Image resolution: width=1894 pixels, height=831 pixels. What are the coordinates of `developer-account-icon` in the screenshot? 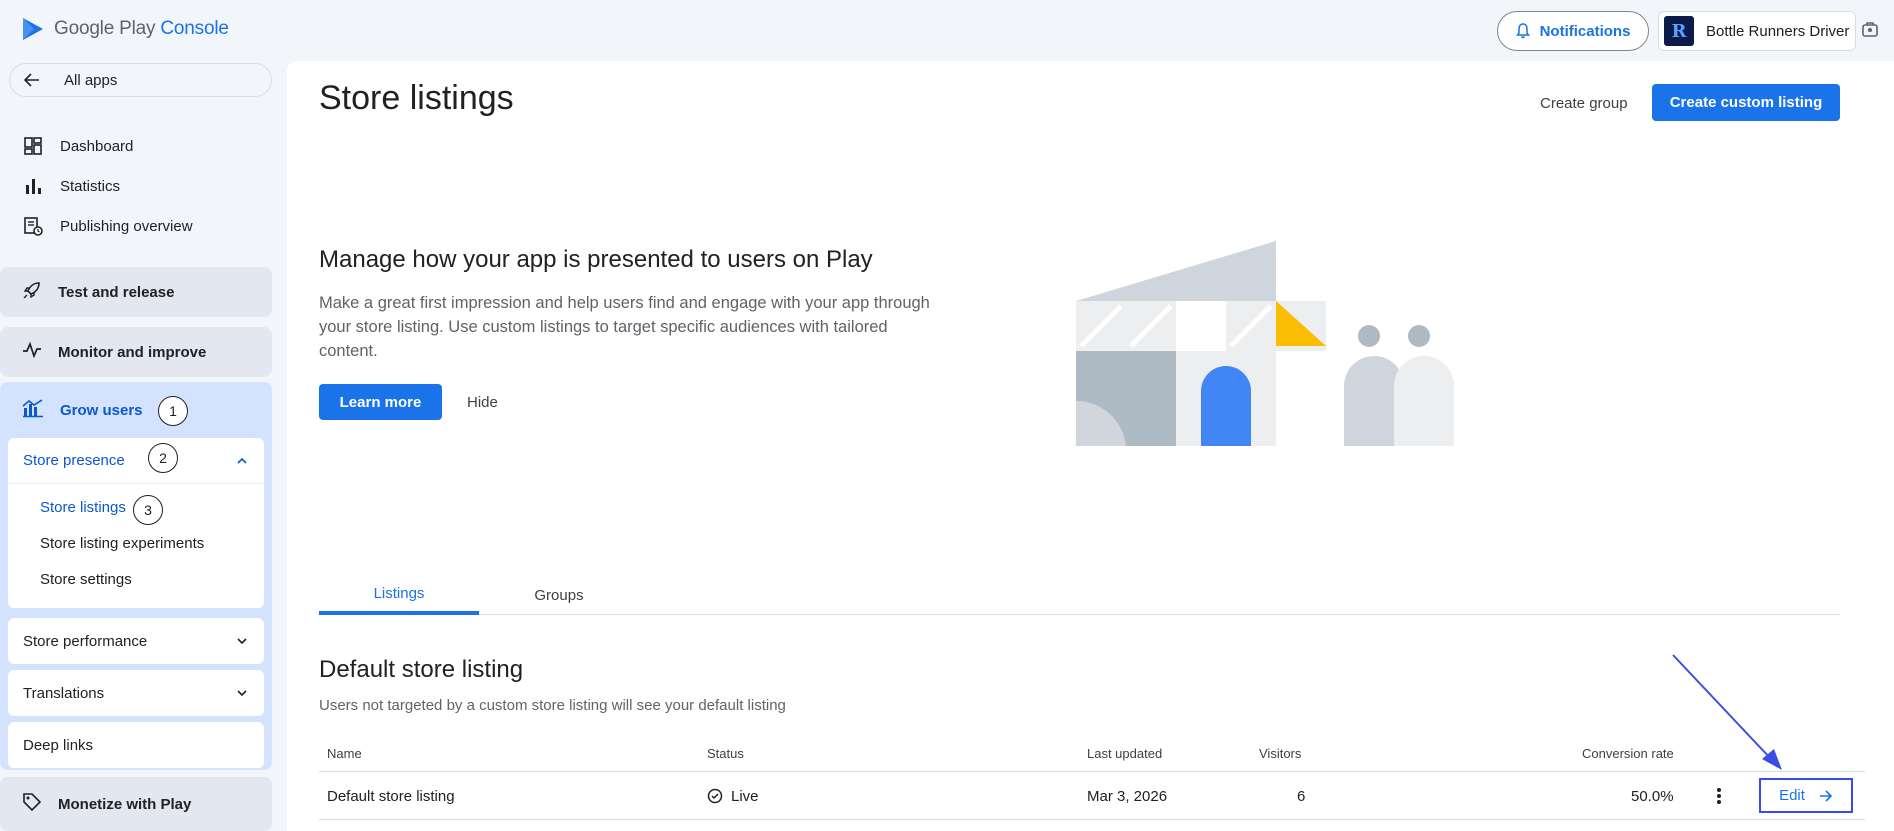 It's located at (1870, 29).